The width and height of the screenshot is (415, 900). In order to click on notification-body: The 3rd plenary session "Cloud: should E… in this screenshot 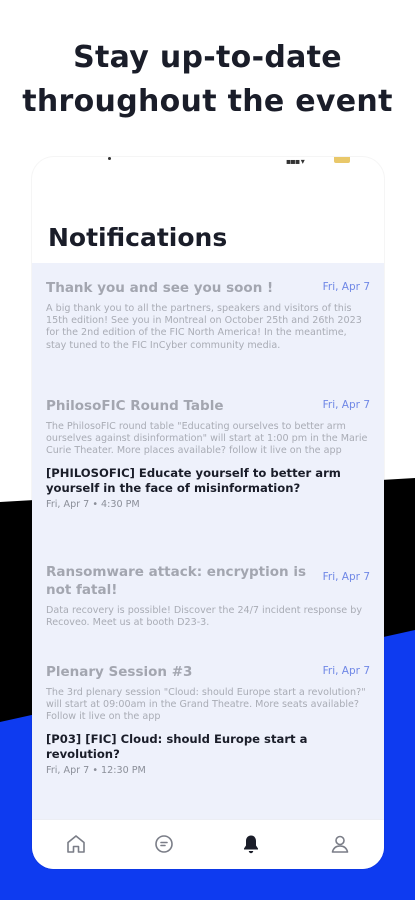, I will do `click(206, 705)`.